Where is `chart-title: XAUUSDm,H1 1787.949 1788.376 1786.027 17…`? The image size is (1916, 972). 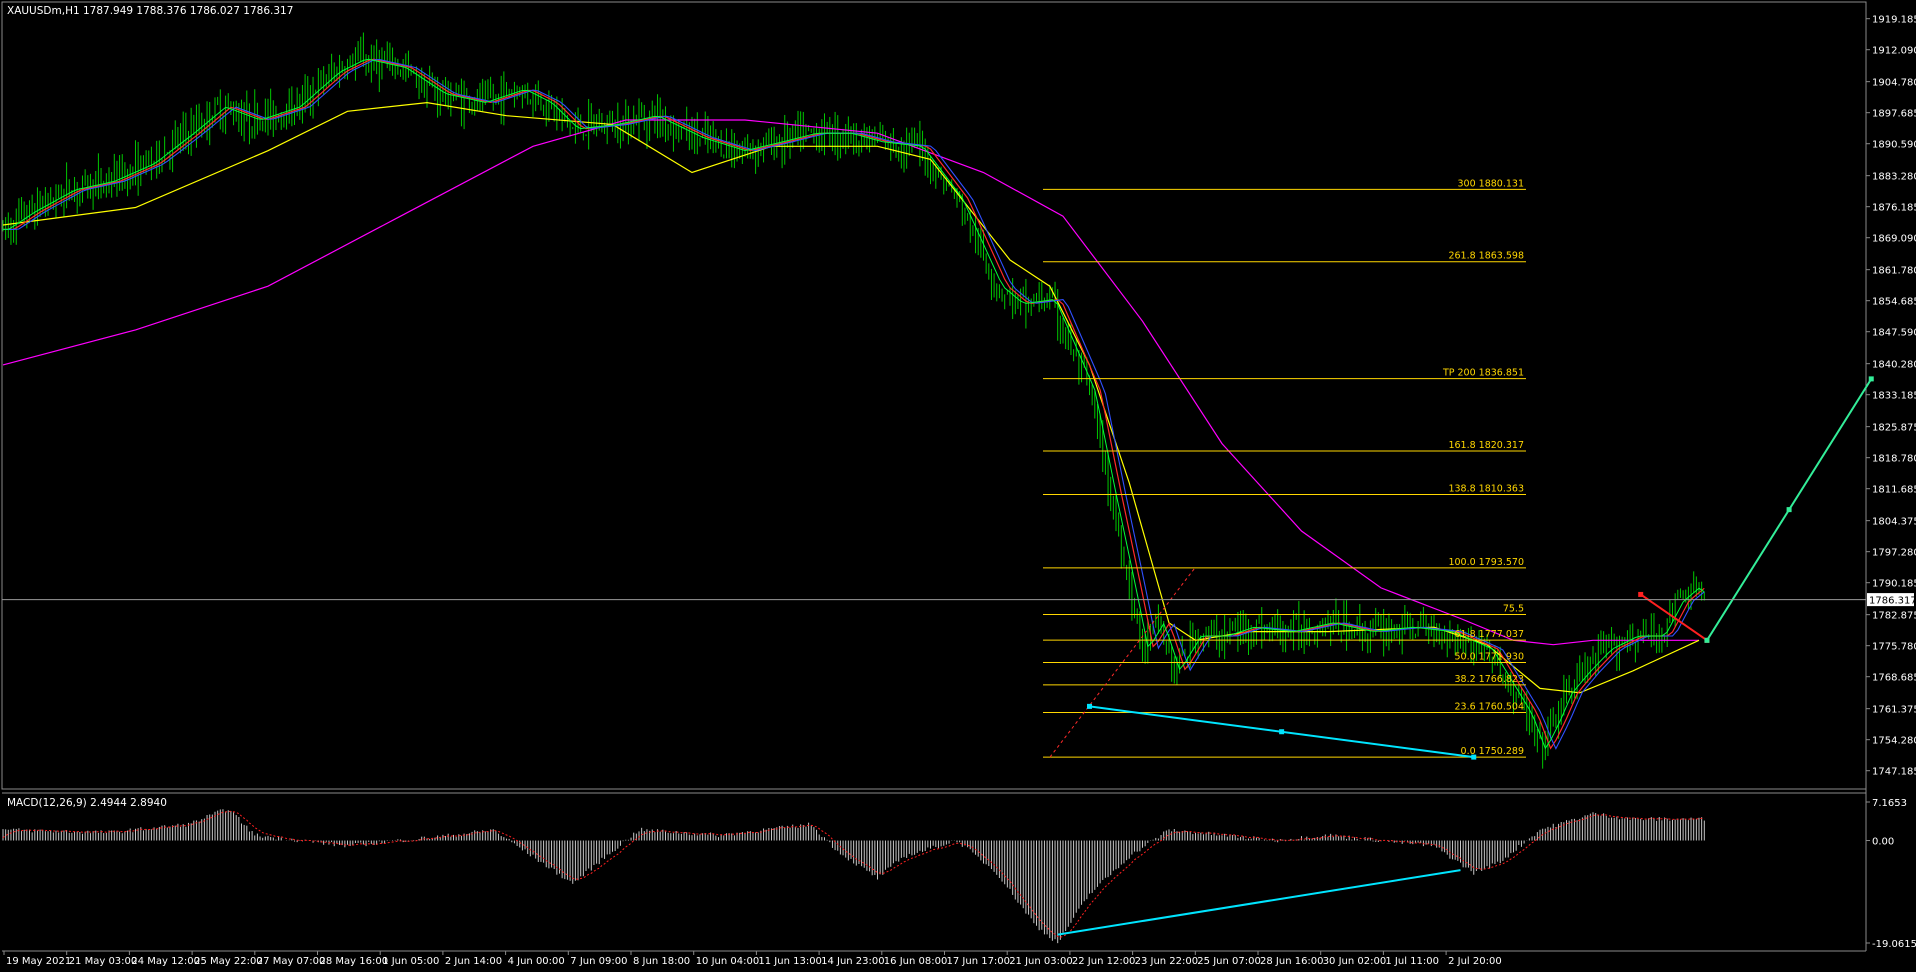 chart-title: XAUUSDm,H1 1787.949 1788.376 1786.027 17… is located at coordinates (150, 11).